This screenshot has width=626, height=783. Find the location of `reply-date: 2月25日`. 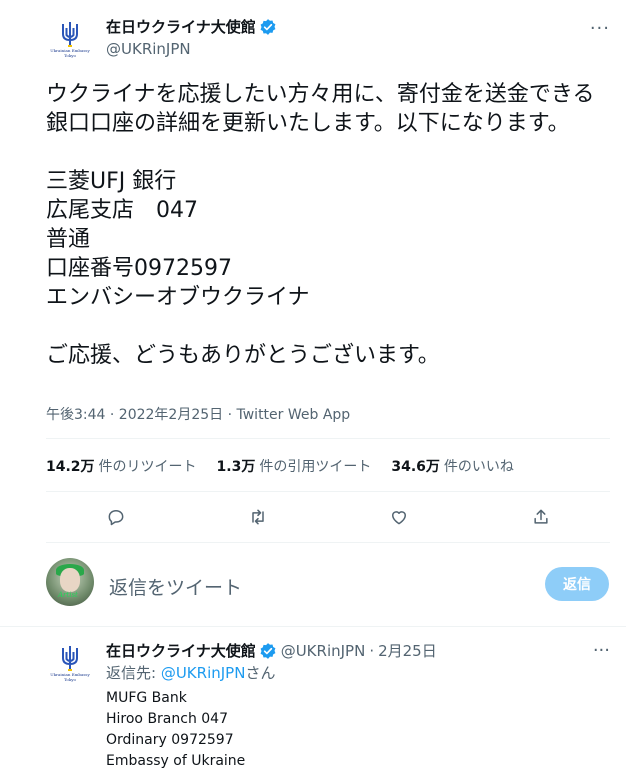

reply-date: 2月25日 is located at coordinates (407, 650).